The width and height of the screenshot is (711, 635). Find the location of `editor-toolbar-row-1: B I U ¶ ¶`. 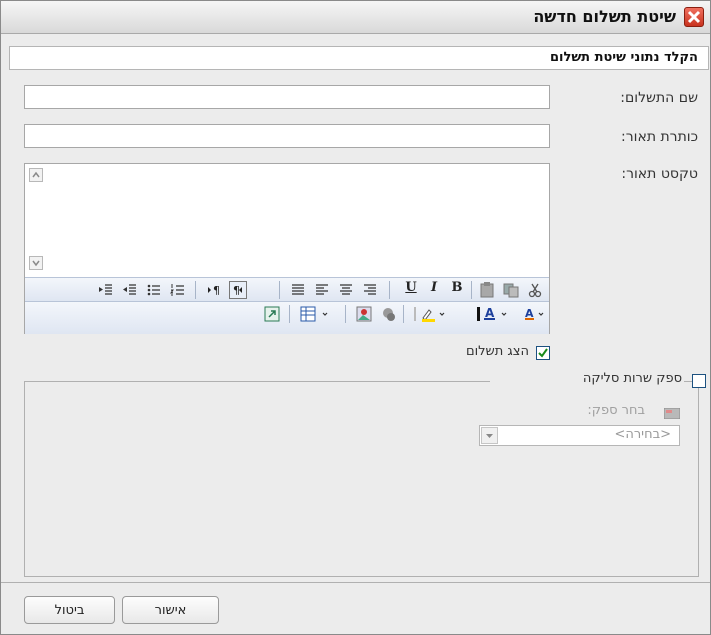

editor-toolbar-row-1: B I U ¶ ¶ is located at coordinates (287, 289).